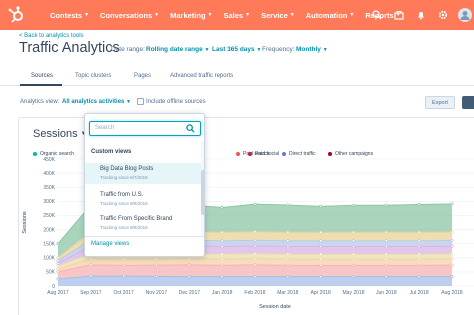 Image resolution: width=474 pixels, height=315 pixels. What do you see at coordinates (145, 128) in the screenshot?
I see `dropdown-search-input: Search` at bounding box center [145, 128].